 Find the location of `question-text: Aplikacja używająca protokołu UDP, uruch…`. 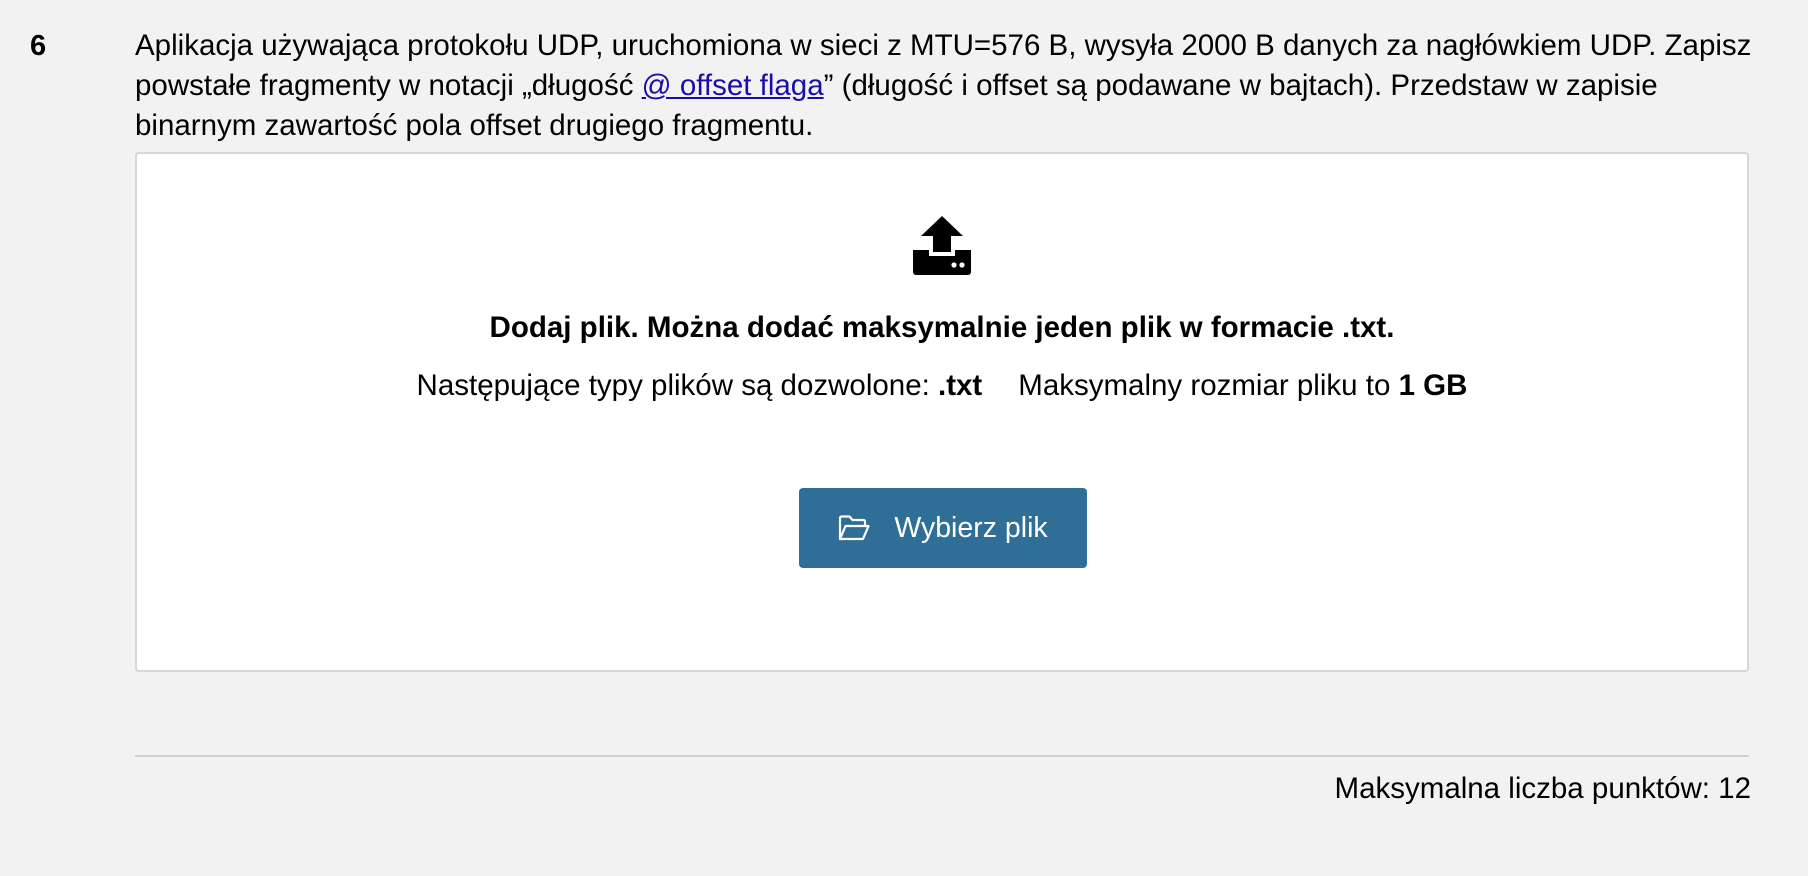

question-text: Aplikacja używająca protokołu UDP, uruch… is located at coordinates (945, 86).